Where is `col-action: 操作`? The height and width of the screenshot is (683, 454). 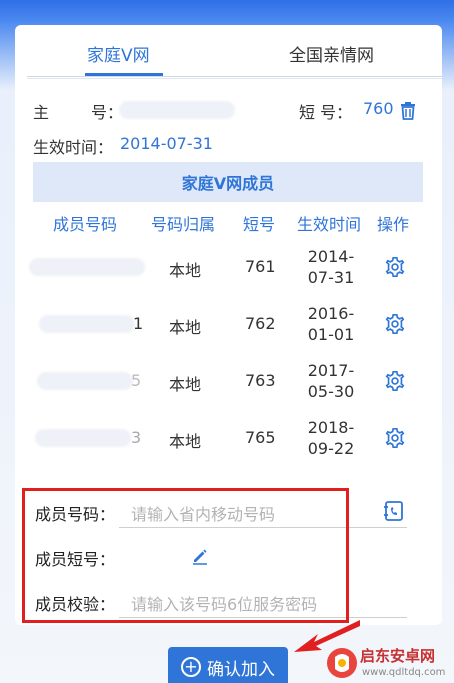 col-action: 操作 is located at coordinates (393, 224).